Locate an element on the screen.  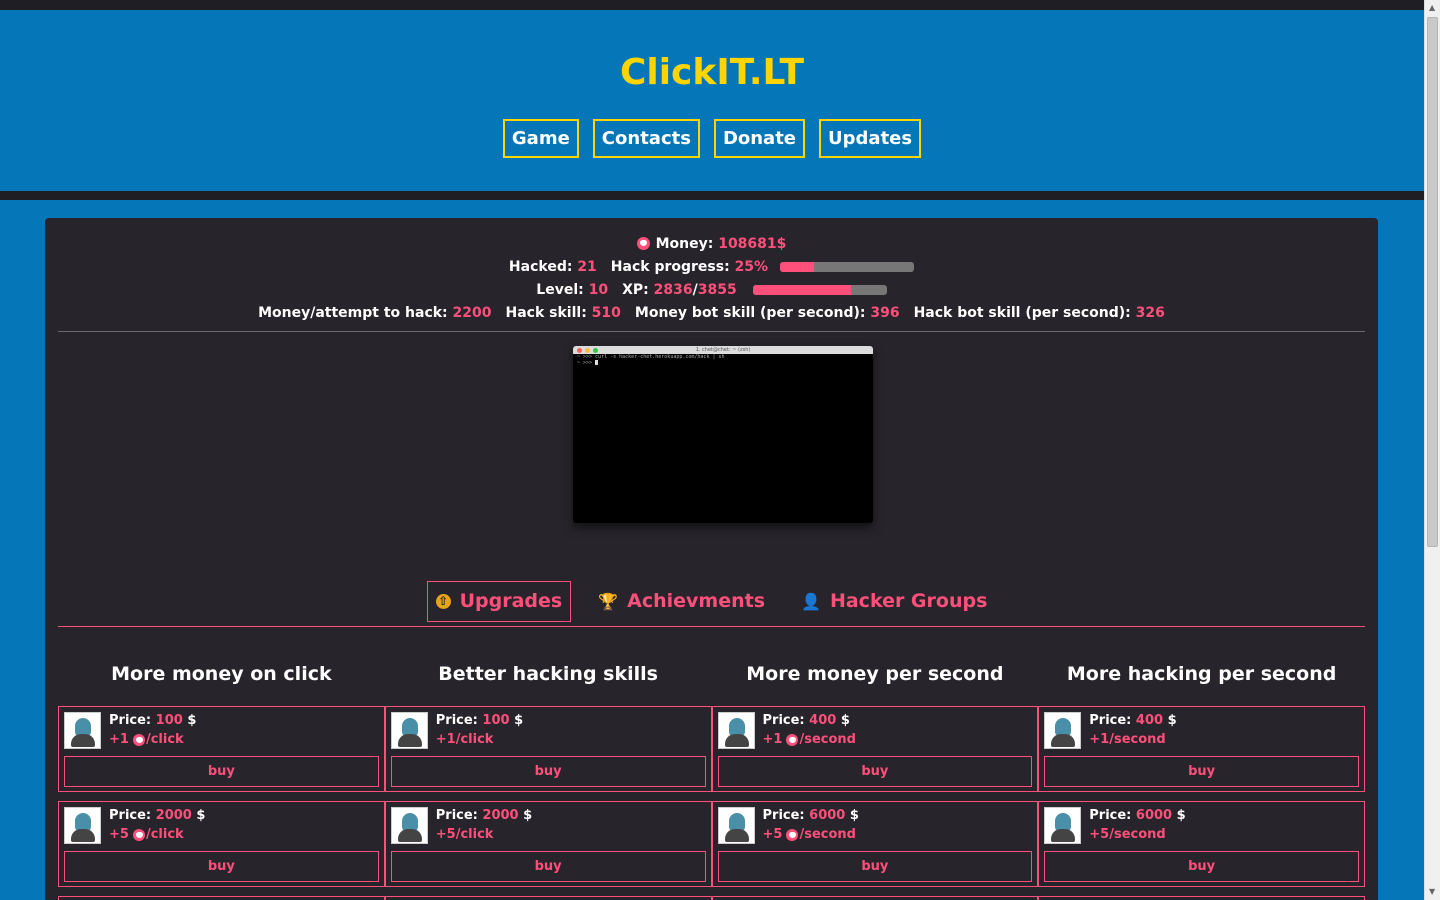
upgrade-card: Price: 100 $ +1/click buy is located at coordinates (548, 749).